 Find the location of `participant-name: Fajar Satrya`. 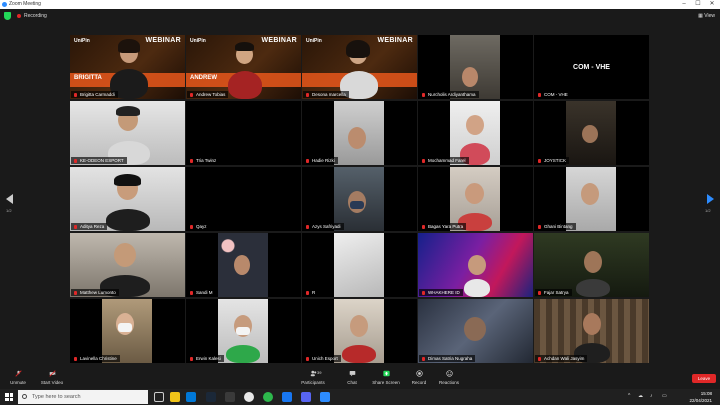

participant-name: Fajar Satrya is located at coordinates (553, 292).